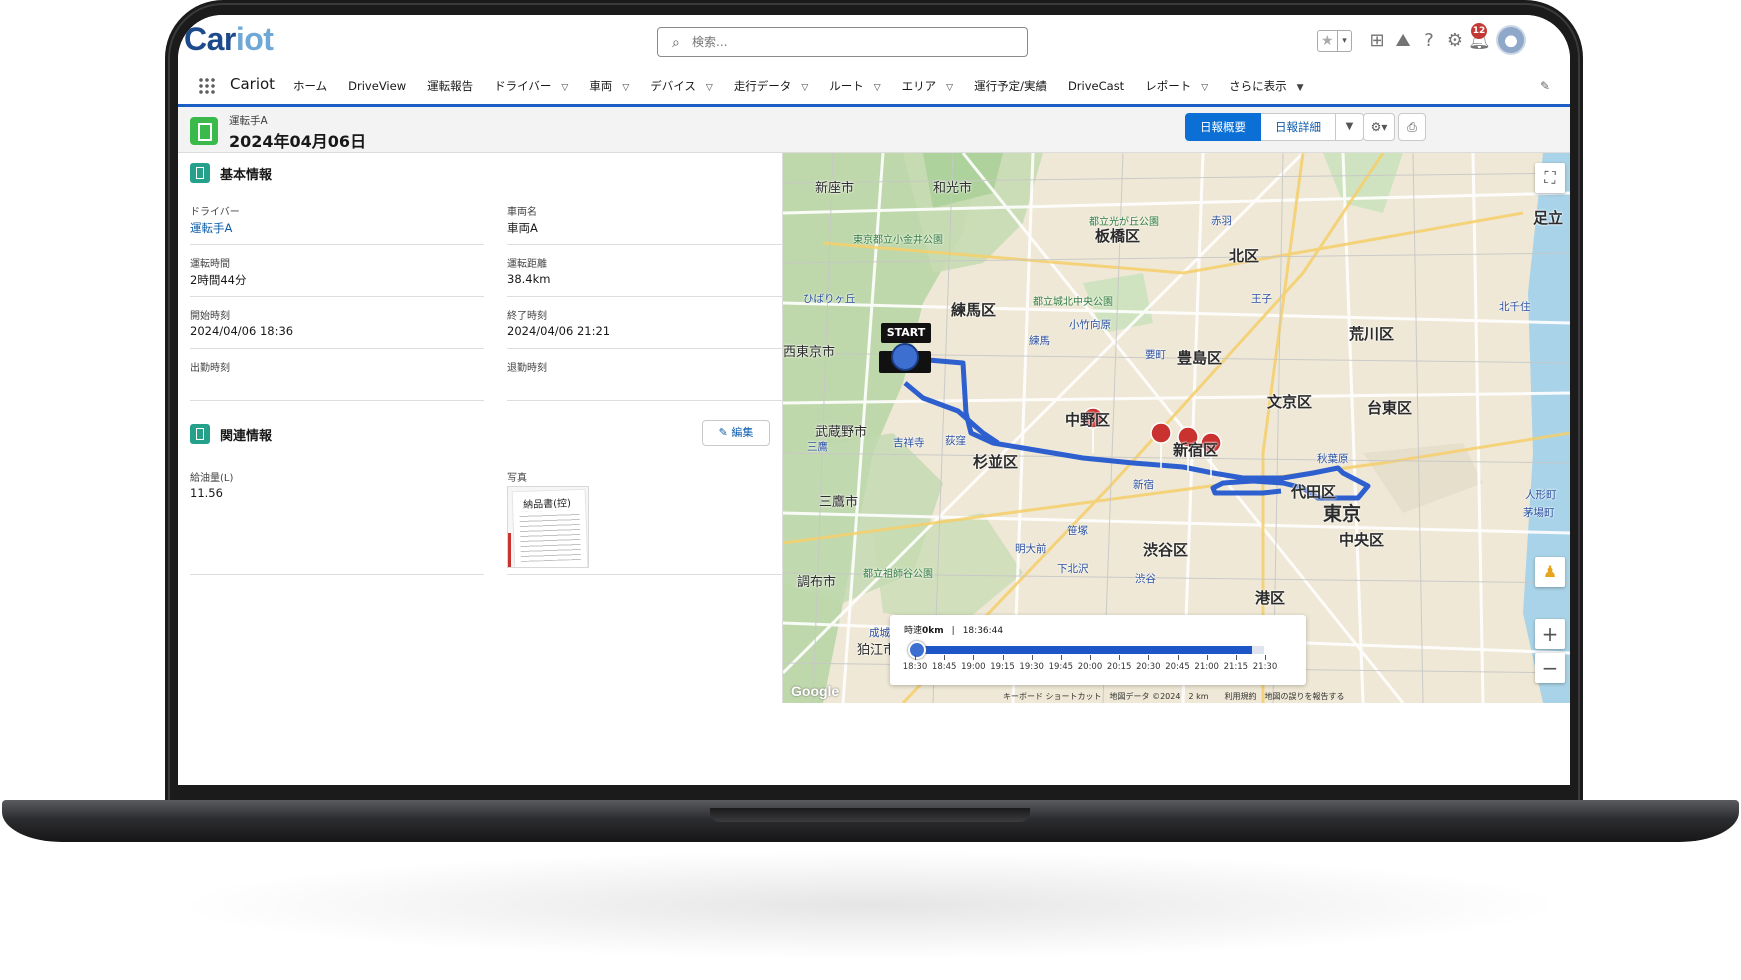 The height and width of the screenshot is (980, 1741). I want to click on nav-item-drive-data: 走行データ ▽, so click(771, 86).